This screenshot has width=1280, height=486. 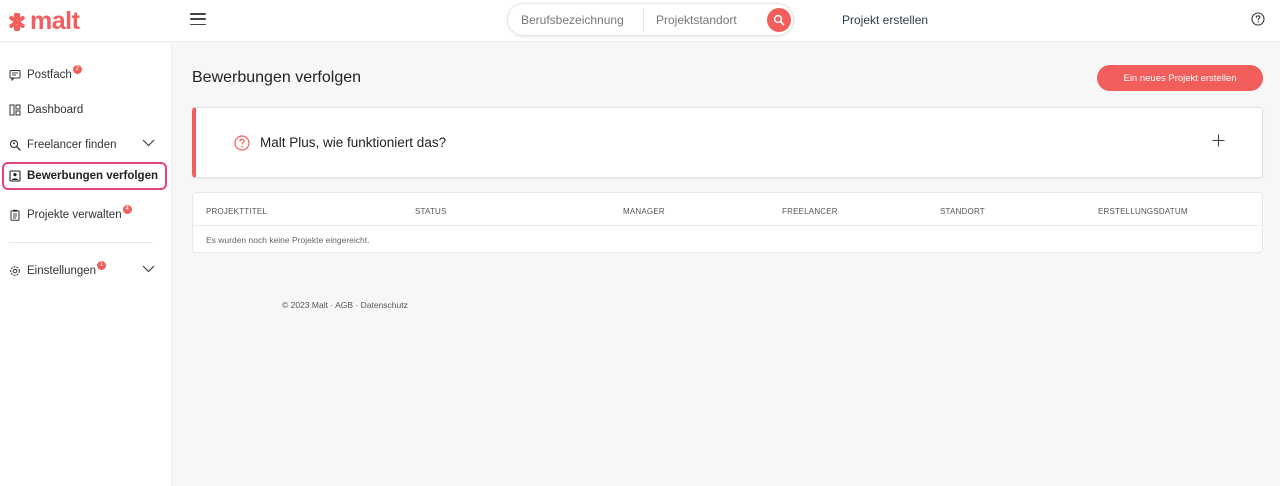 I want to click on menu-icon, so click(x=198, y=19).